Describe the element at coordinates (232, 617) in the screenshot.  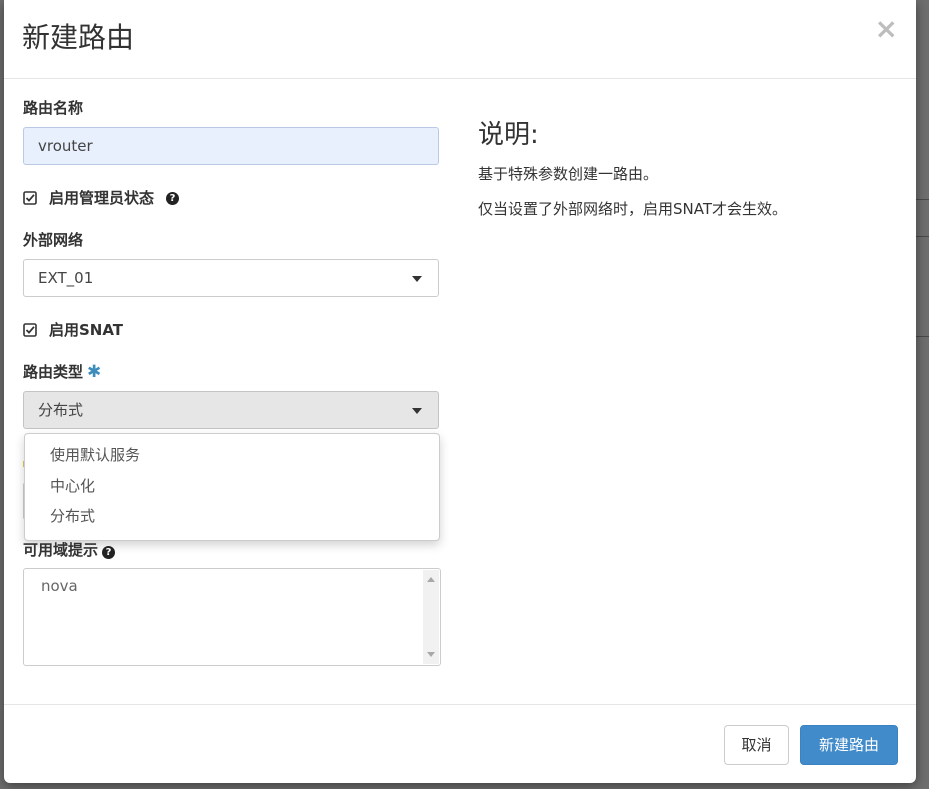
I see `az-hints-multiselect: nova` at that location.